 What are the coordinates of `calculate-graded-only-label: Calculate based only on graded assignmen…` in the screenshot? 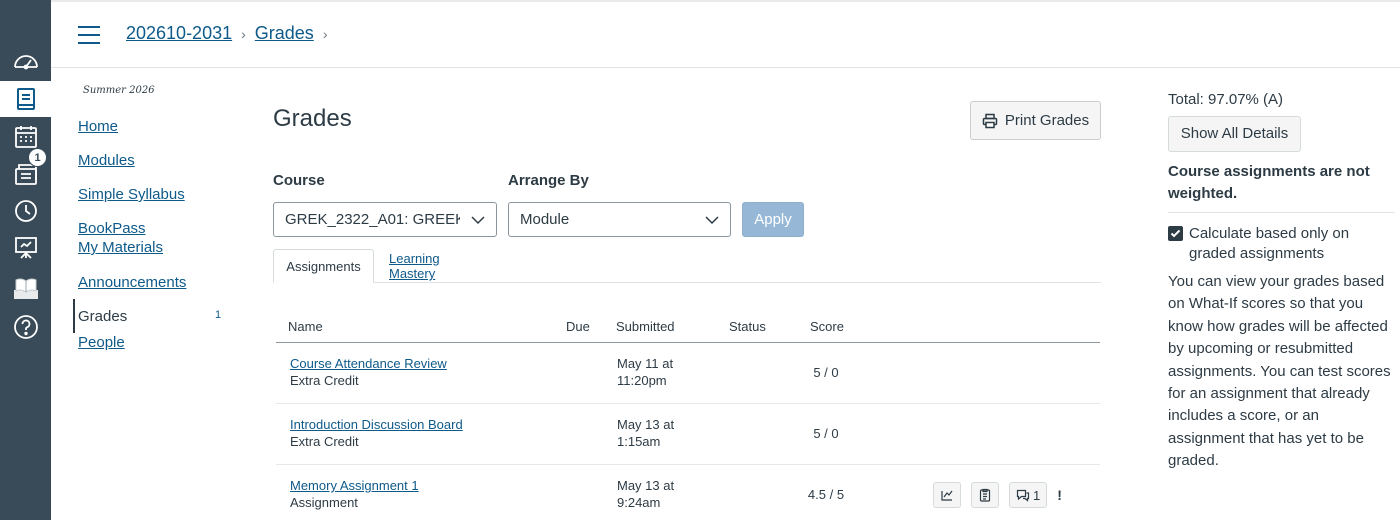 It's located at (1269, 243).